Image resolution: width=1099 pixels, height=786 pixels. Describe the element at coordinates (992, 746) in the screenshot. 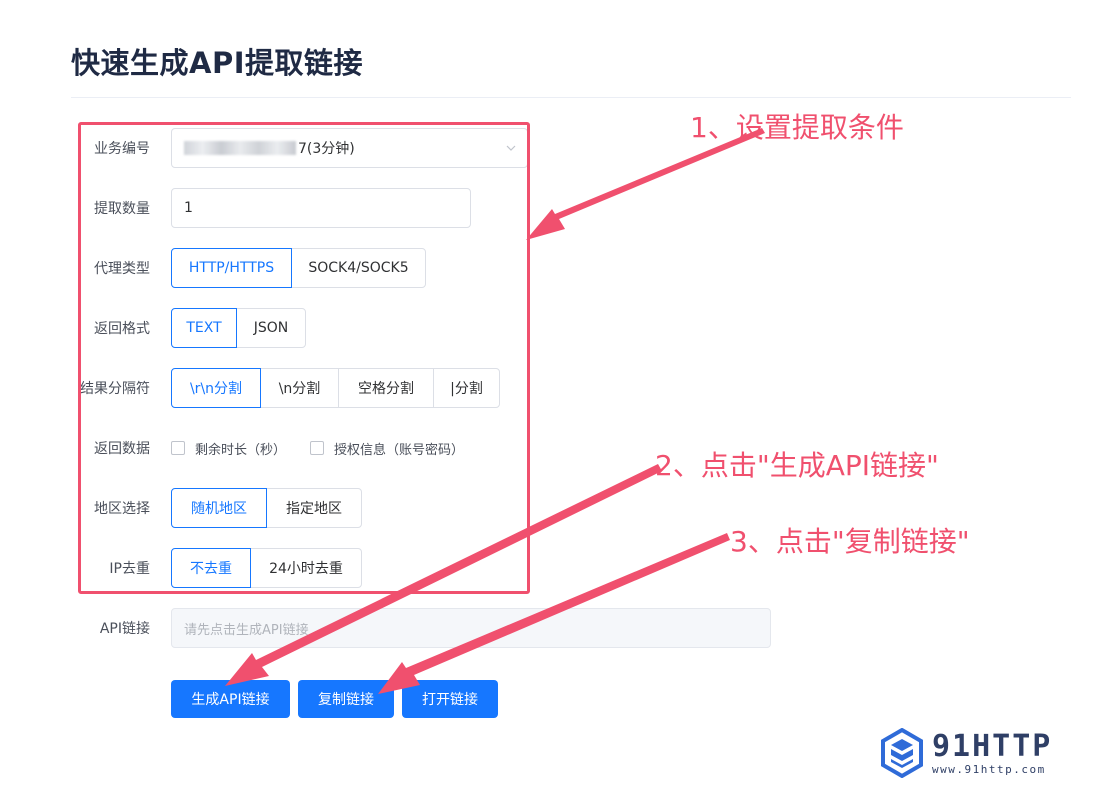

I see `logo-name: 91HTTP` at that location.